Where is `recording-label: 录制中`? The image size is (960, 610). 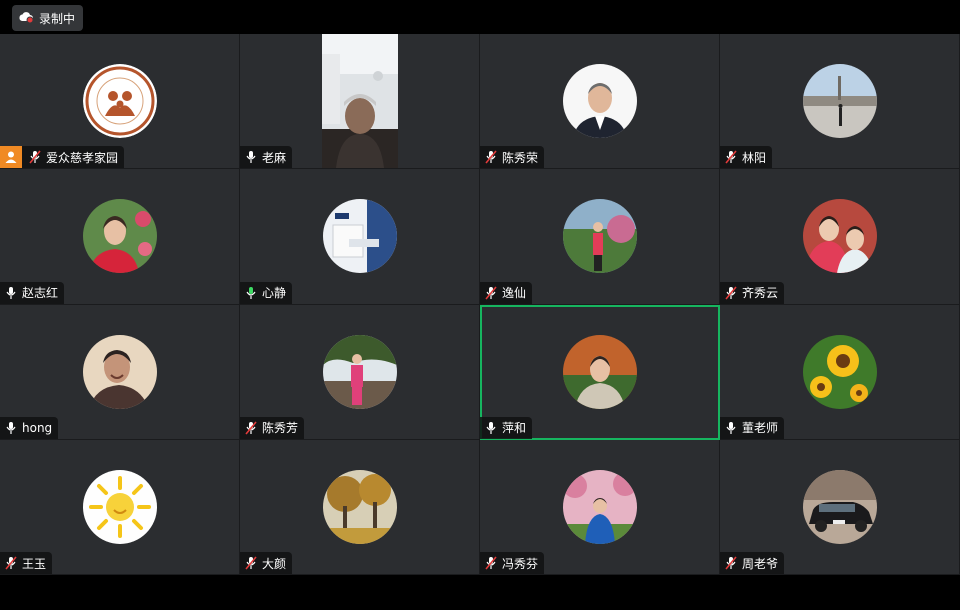 recording-label: 录制中 is located at coordinates (57, 18).